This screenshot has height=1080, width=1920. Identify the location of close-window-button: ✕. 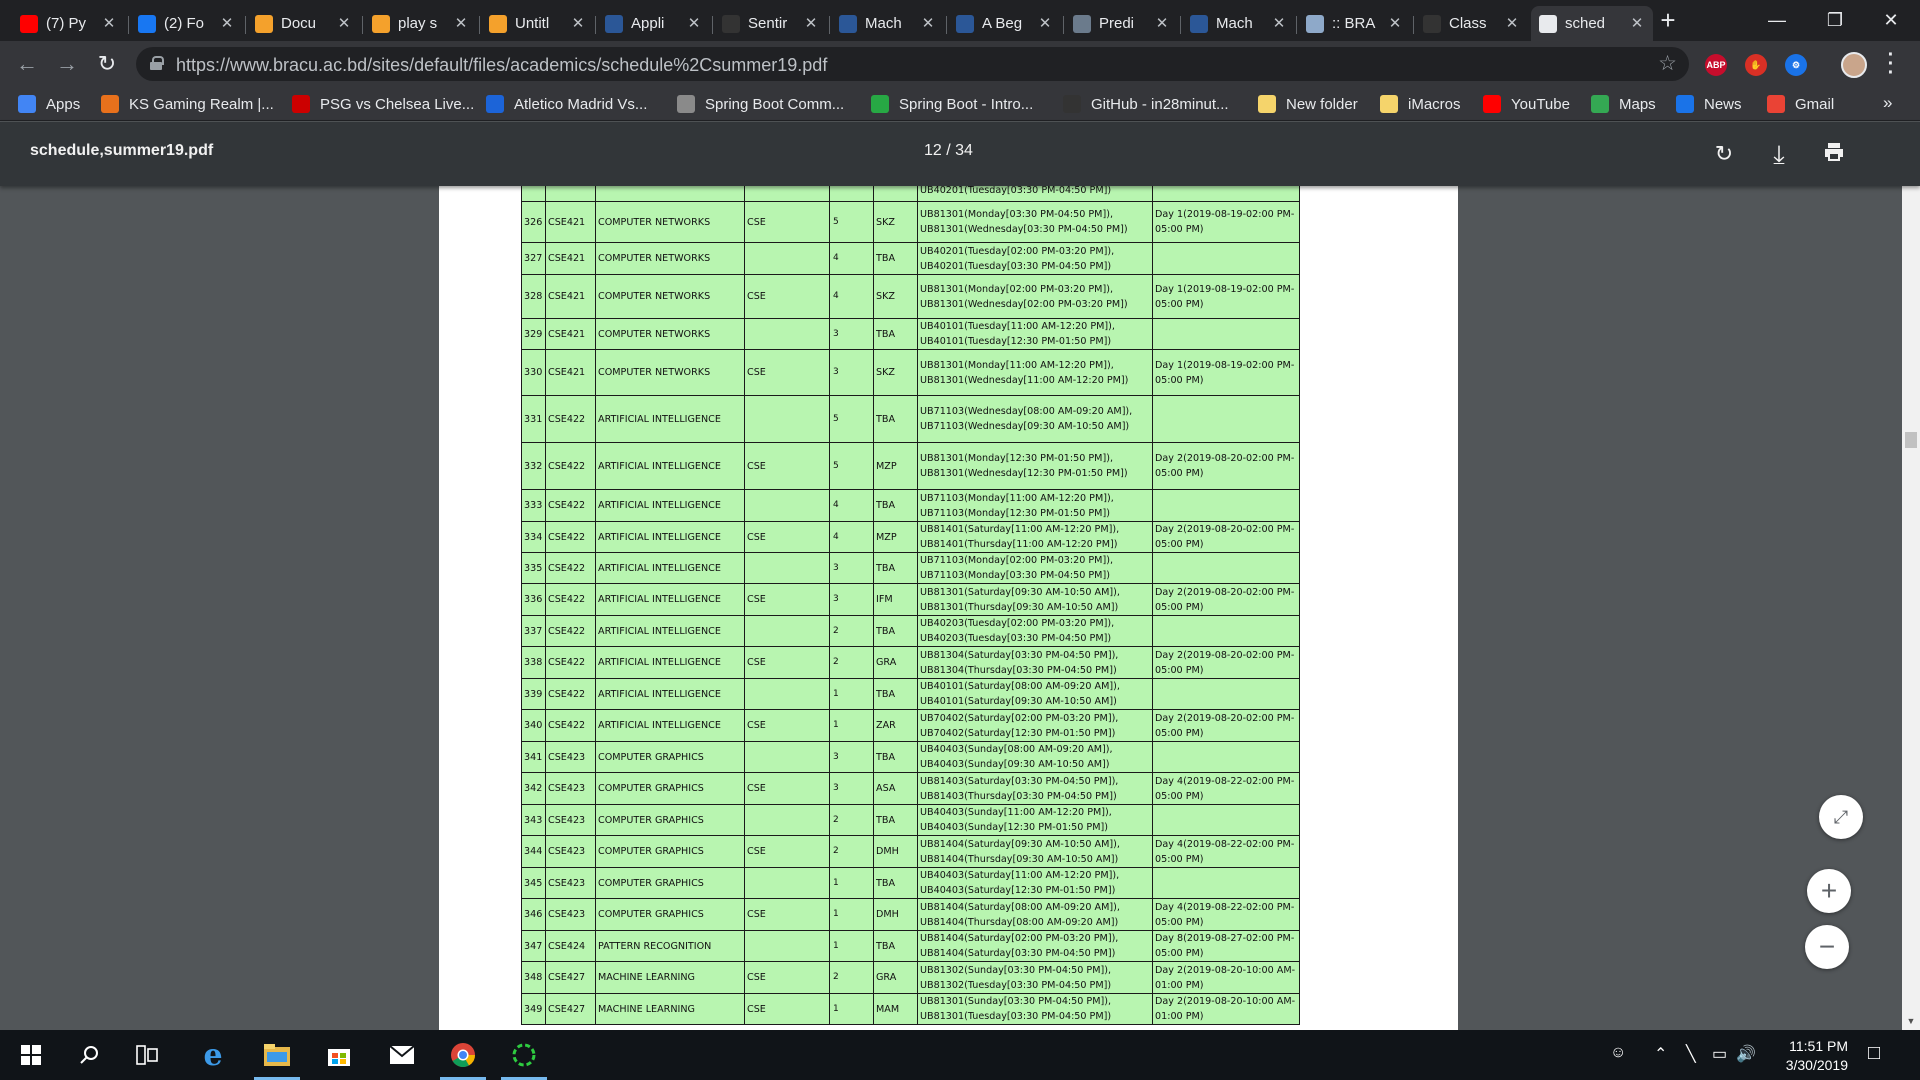
(1891, 20).